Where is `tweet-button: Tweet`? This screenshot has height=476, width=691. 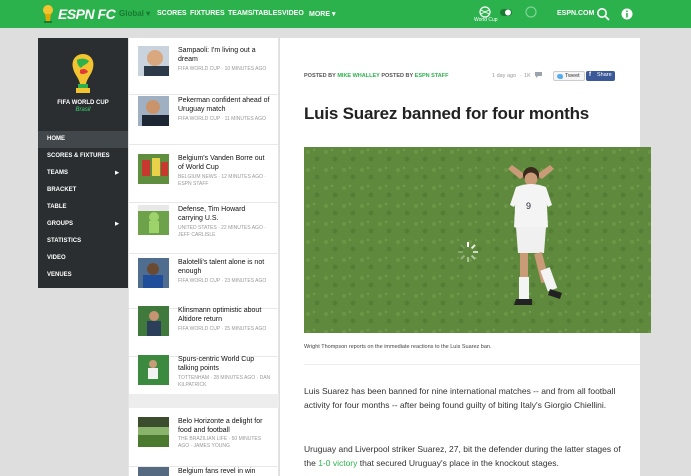
tweet-button: Tweet is located at coordinates (569, 76).